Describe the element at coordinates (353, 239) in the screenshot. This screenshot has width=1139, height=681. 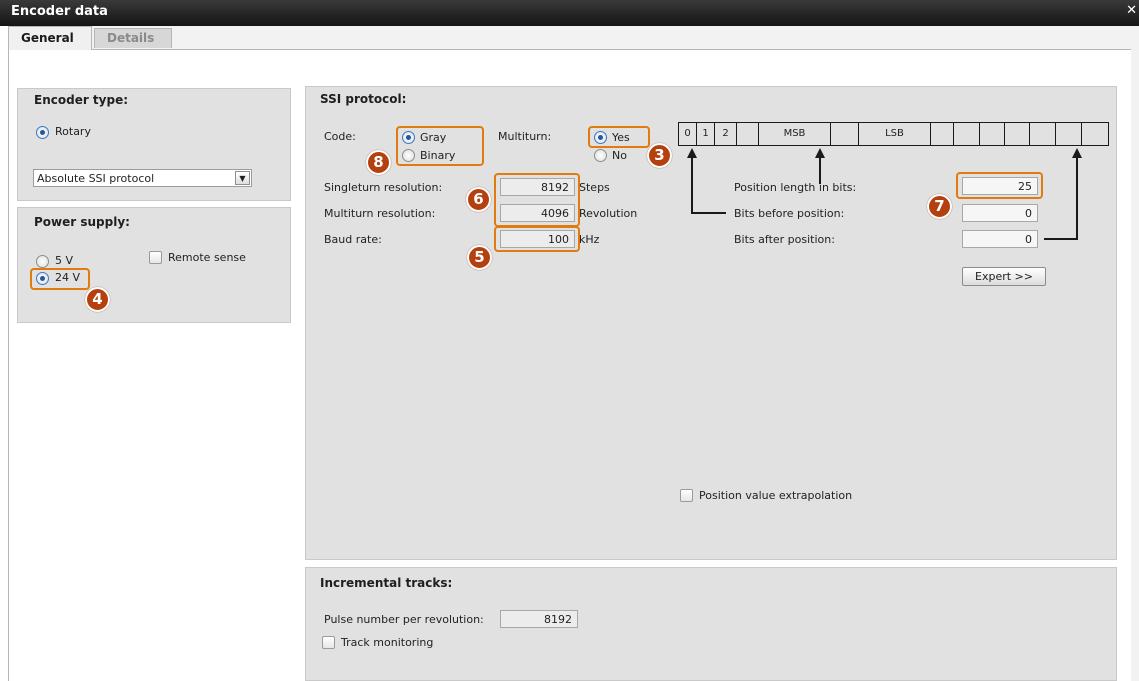
I see `baud-rate-label: Baud rate:` at that location.